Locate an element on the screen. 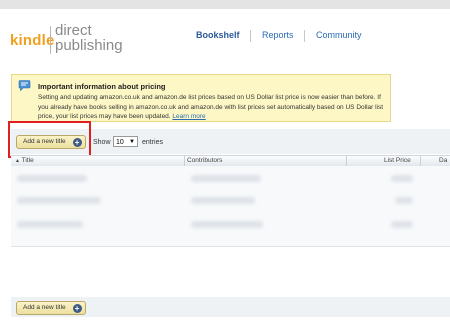 Image resolution: width=450 pixels, height=330 pixels. table-bottom-border is located at coordinates (230, 246).